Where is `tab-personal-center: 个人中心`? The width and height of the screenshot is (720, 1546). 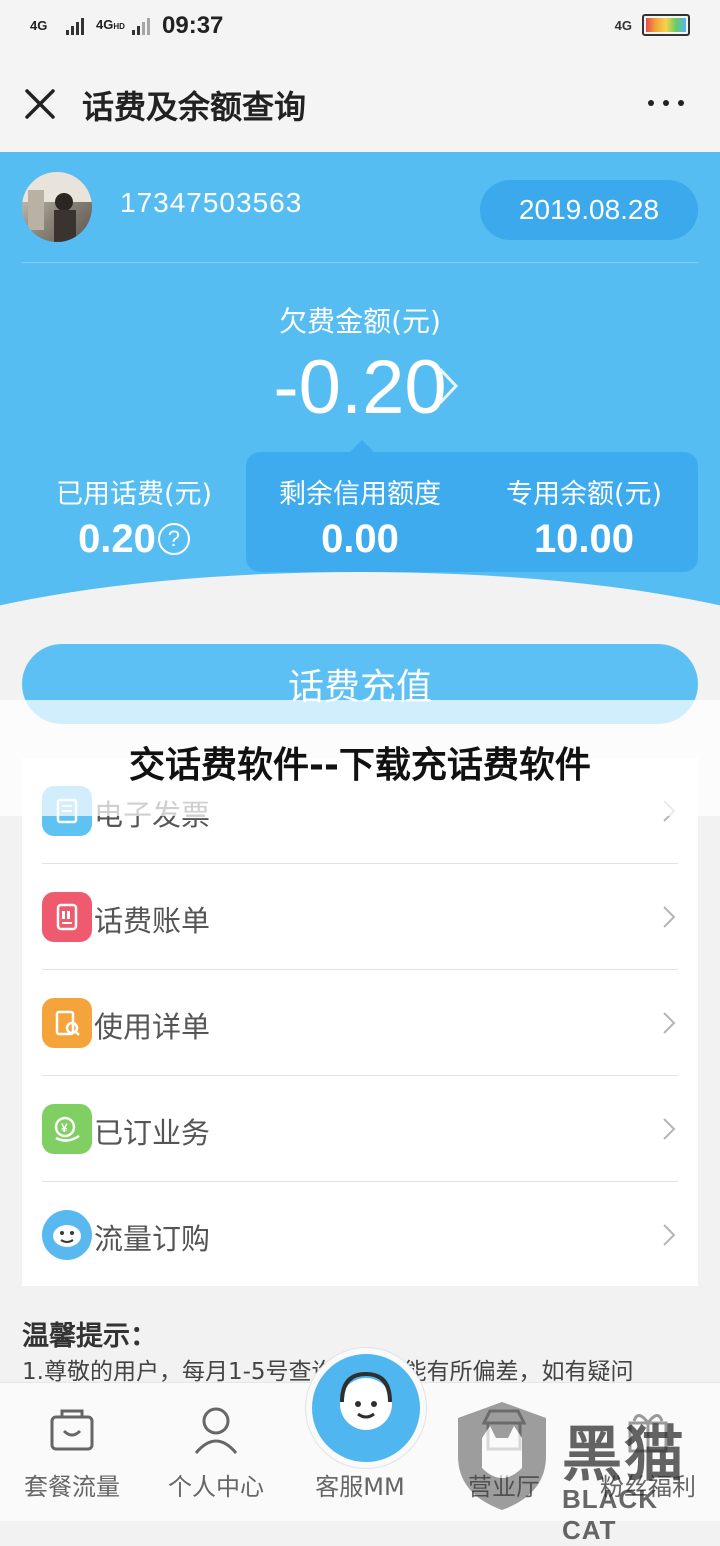 tab-personal-center: 个人中心 is located at coordinates (216, 1452).